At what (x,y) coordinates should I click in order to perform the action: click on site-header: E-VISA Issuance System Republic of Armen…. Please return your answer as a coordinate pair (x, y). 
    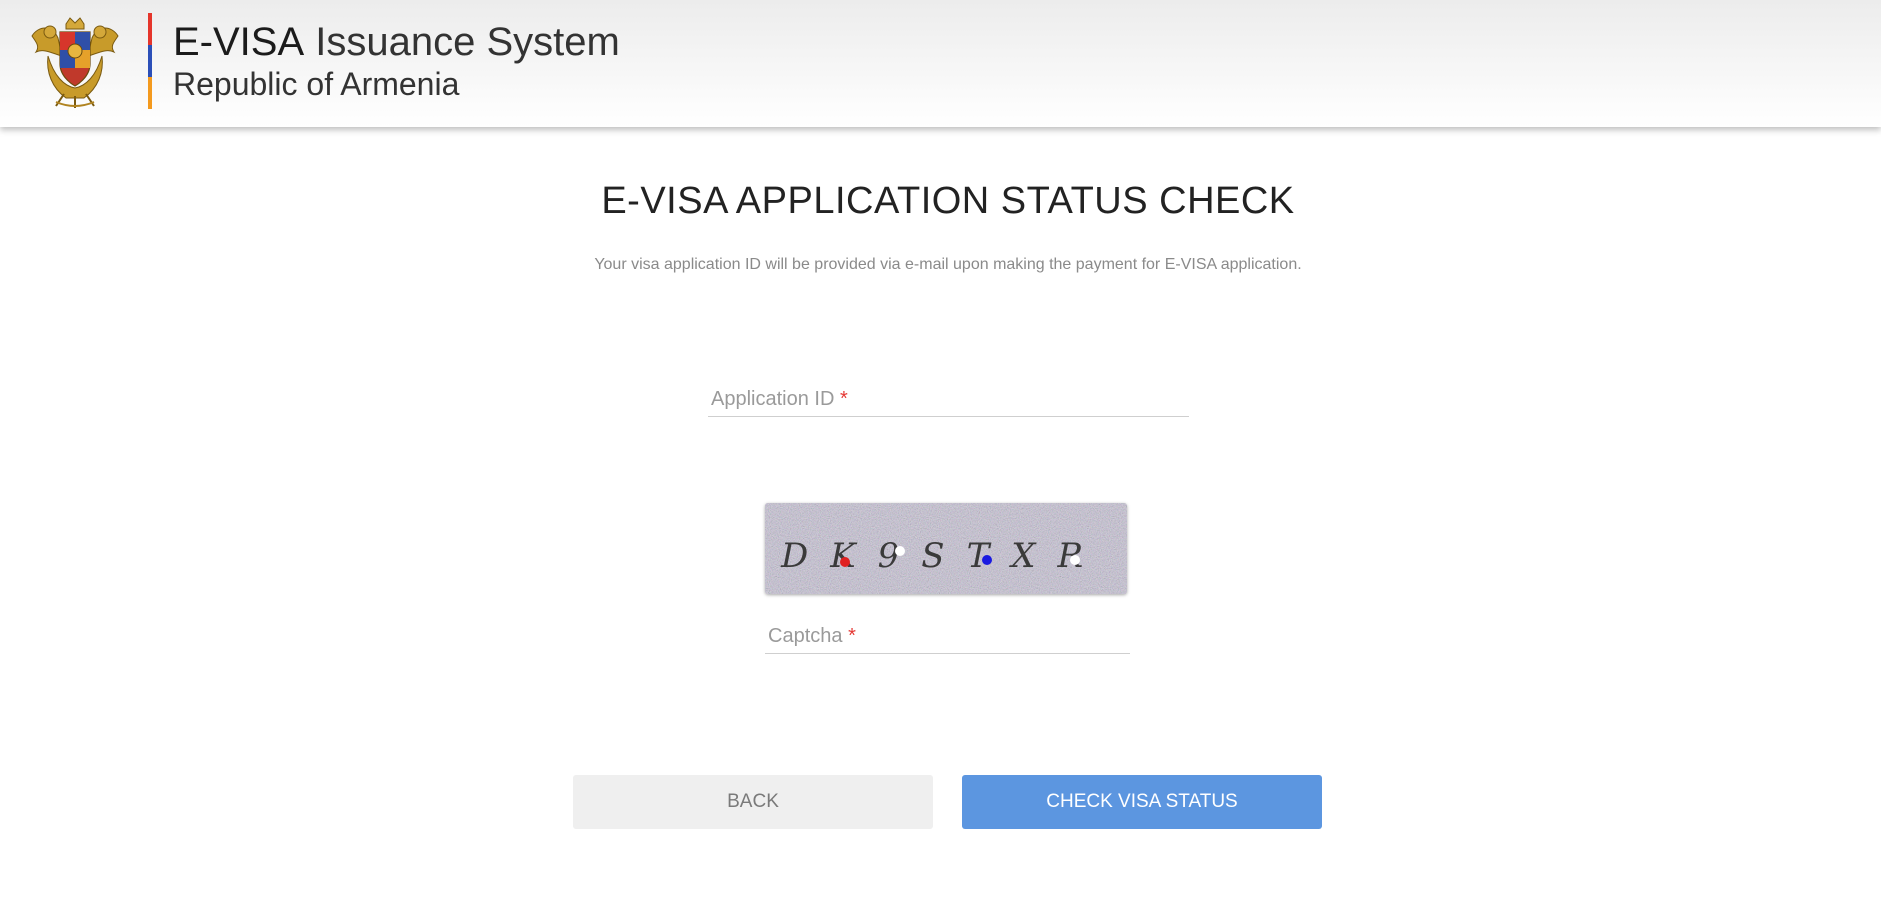
    Looking at the image, I should click on (940, 63).